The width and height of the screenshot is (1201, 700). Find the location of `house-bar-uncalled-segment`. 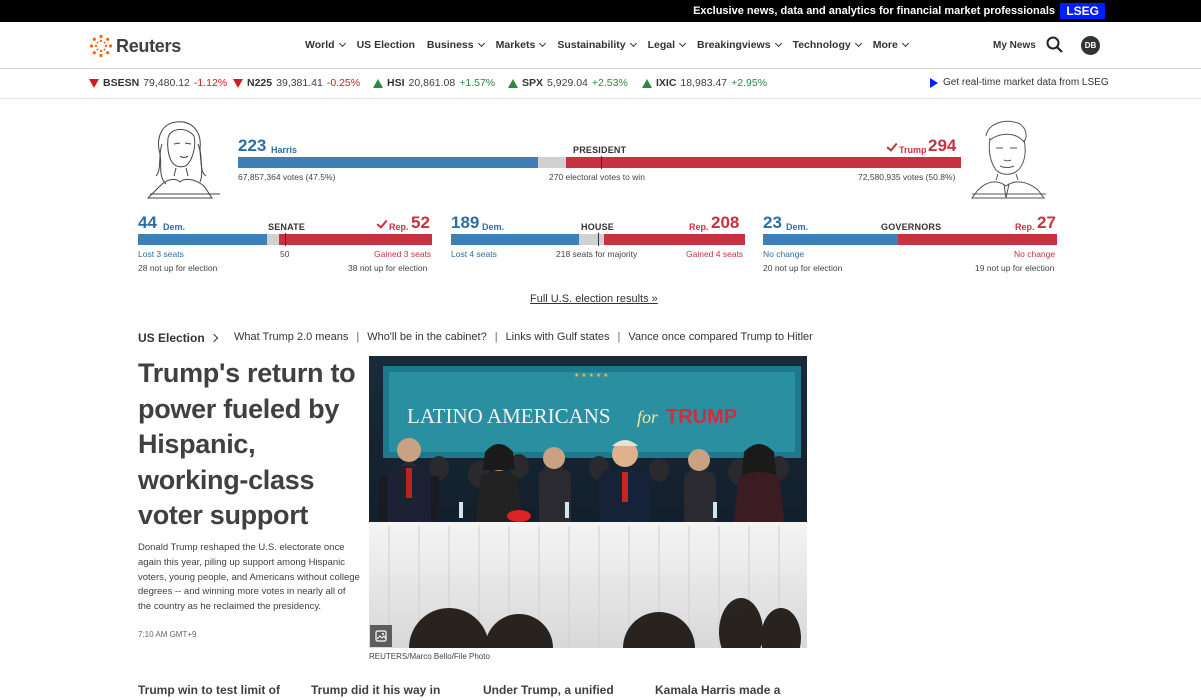

house-bar-uncalled-segment is located at coordinates (591, 239).